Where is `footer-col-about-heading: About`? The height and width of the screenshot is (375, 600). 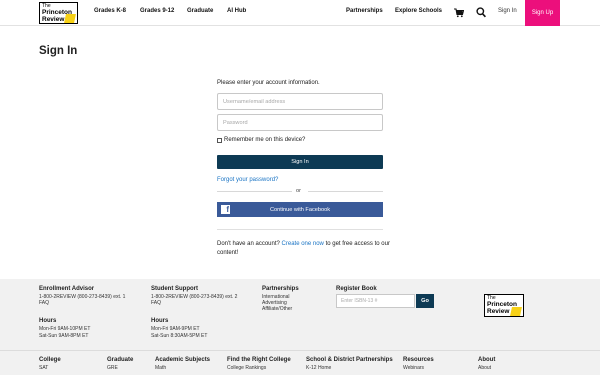 footer-col-about-heading: About is located at coordinates (487, 360).